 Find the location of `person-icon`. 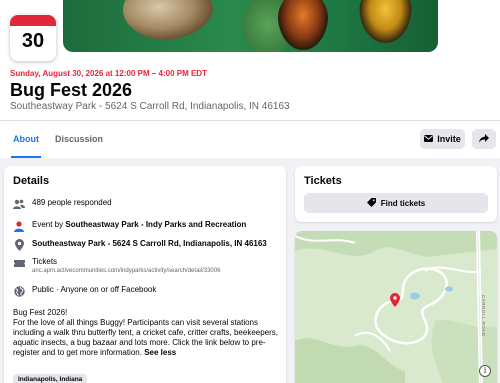

person-icon is located at coordinates (19, 226).